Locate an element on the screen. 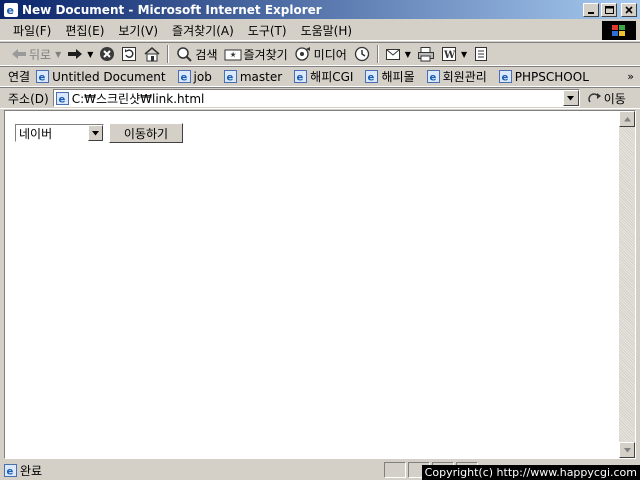 This screenshot has height=480, width=640. go-label: 이동 is located at coordinates (614, 98).